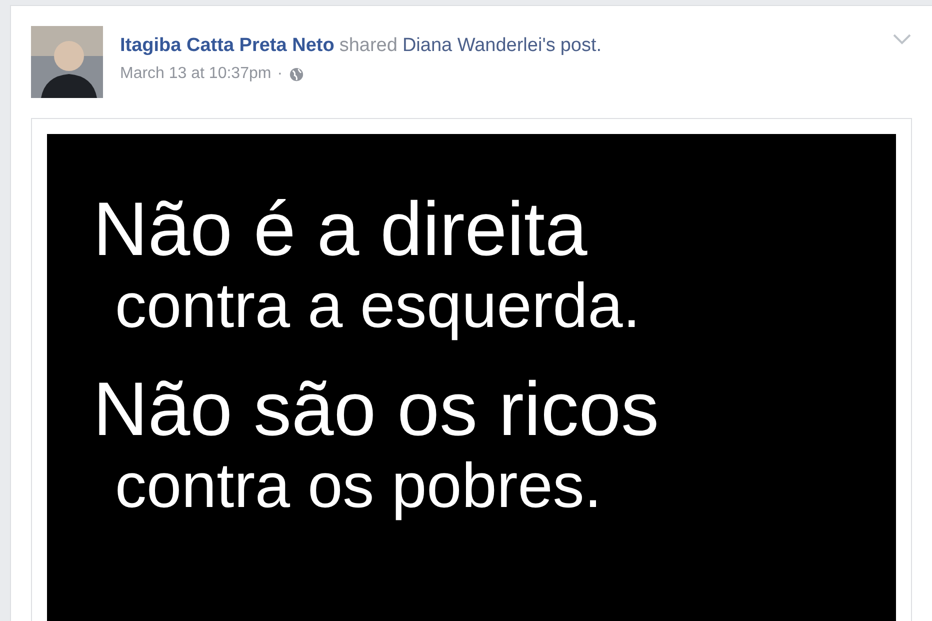 The height and width of the screenshot is (621, 932). What do you see at coordinates (227, 46) in the screenshot?
I see `author-link: Itagiba Catta Preta Neto` at bounding box center [227, 46].